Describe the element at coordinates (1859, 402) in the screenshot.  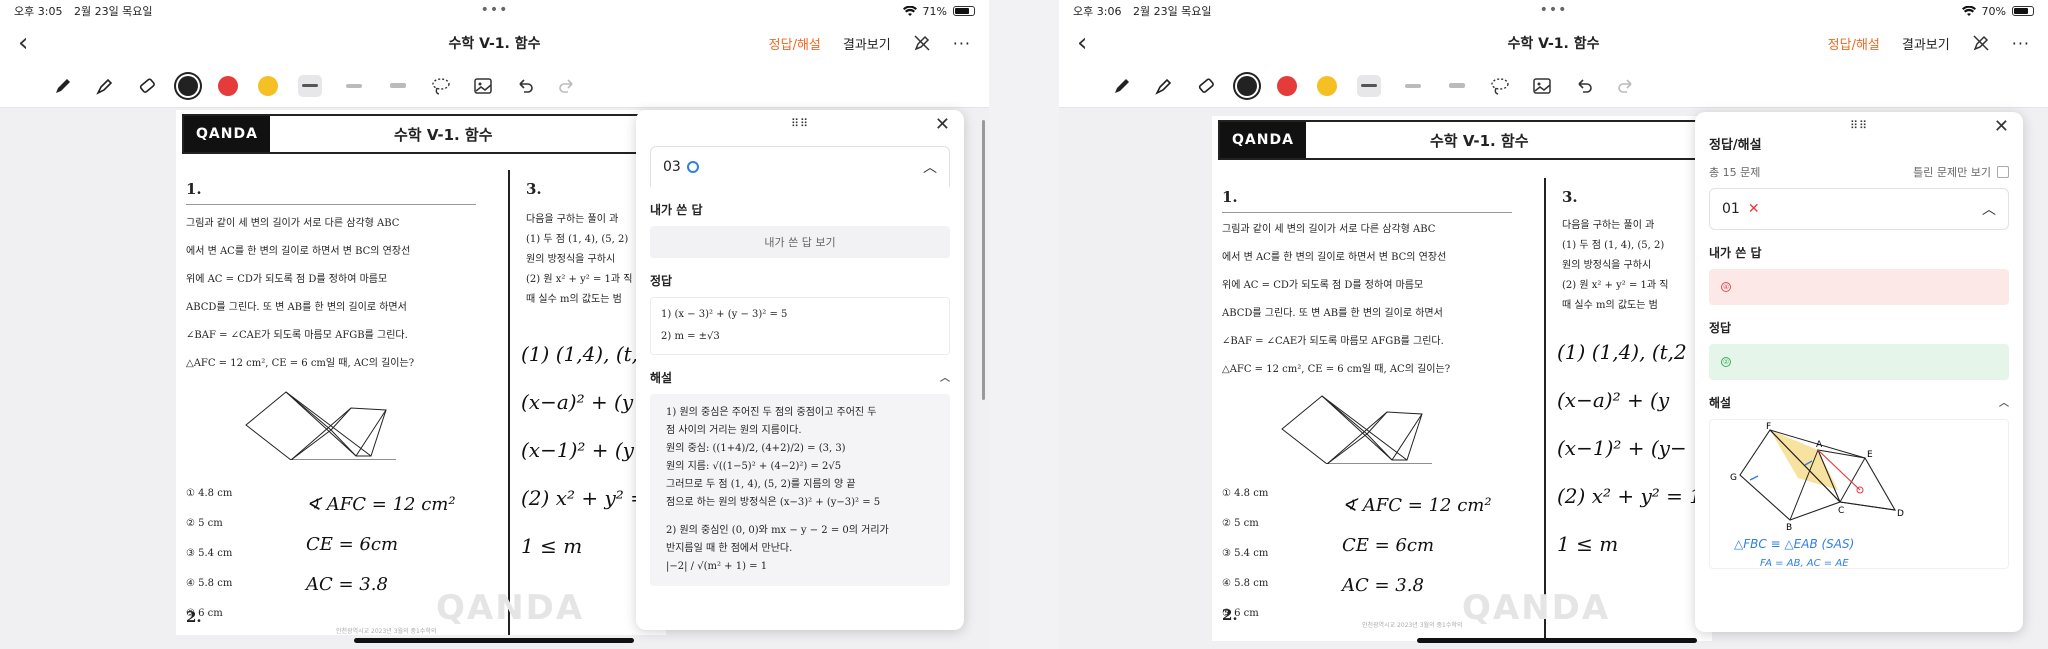
I see `explanation-header: 해설 ︿` at that location.